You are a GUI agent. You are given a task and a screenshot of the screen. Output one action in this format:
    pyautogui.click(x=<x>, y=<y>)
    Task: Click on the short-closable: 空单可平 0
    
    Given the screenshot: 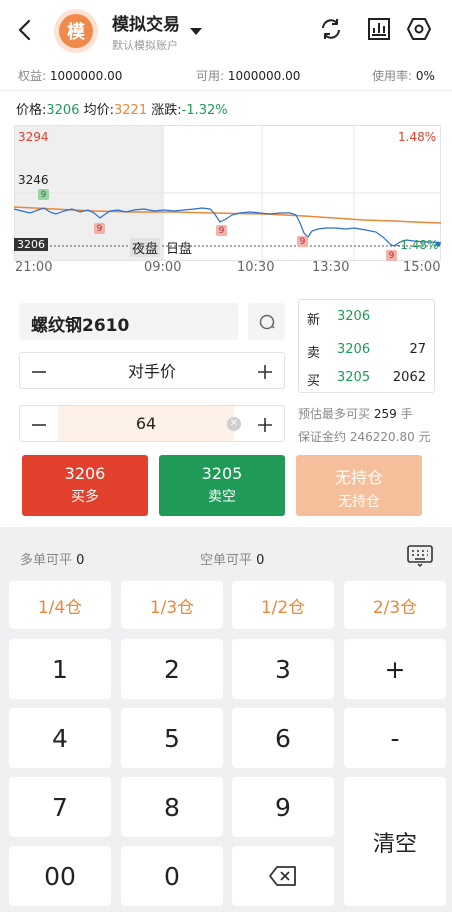 What is the action you would take?
    pyautogui.click(x=232, y=558)
    